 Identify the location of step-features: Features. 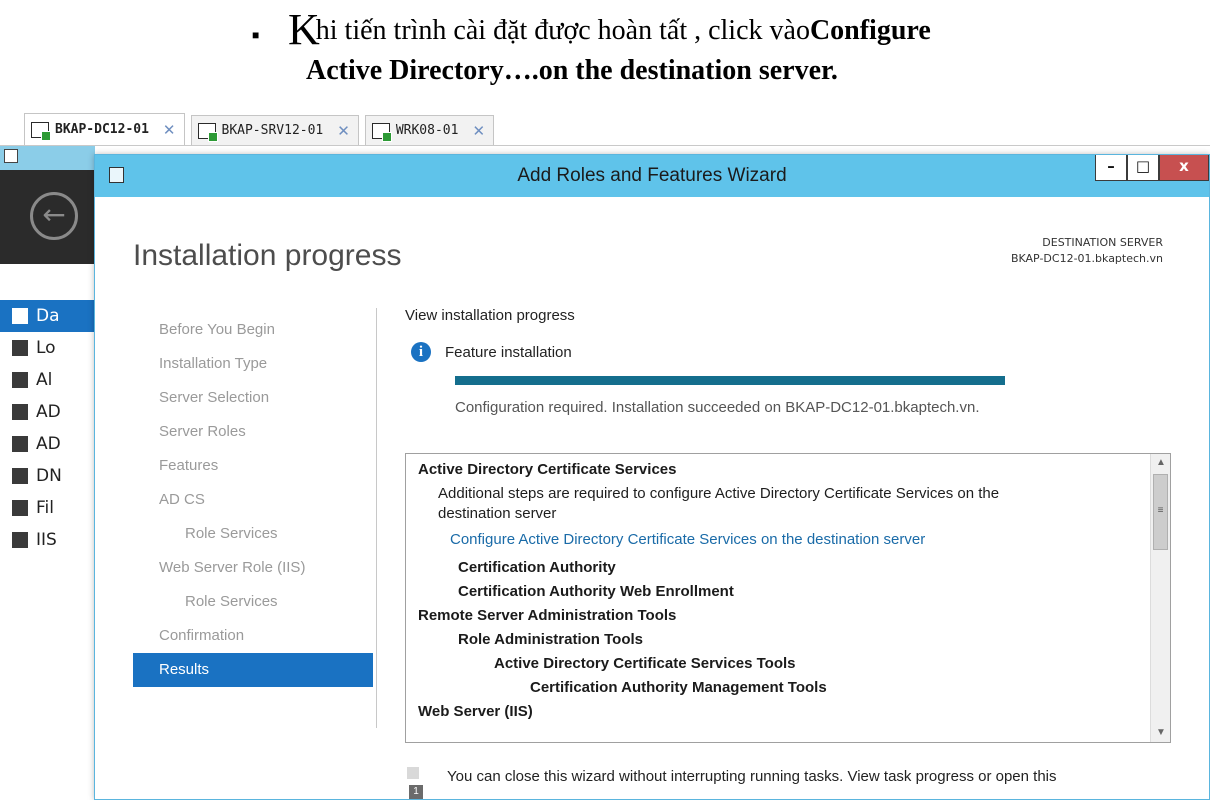
(253, 466).